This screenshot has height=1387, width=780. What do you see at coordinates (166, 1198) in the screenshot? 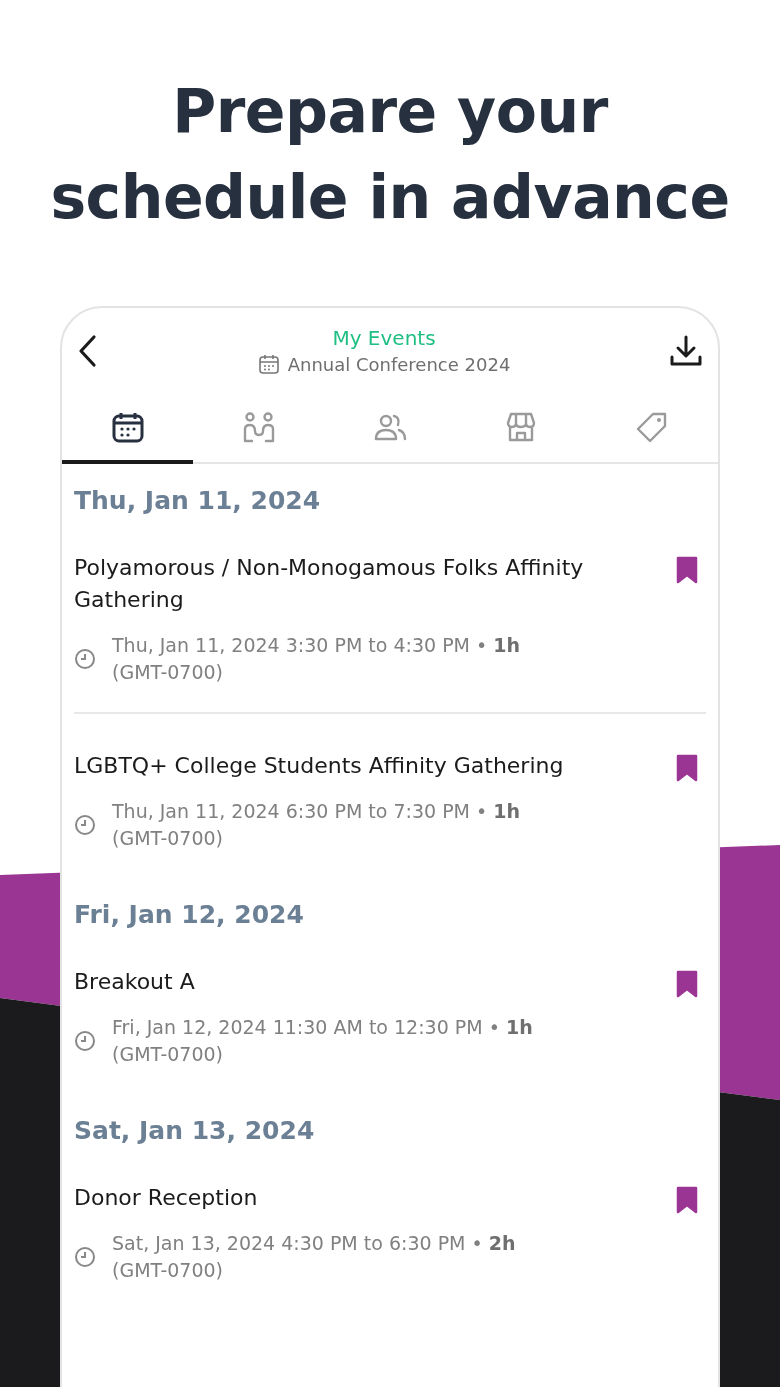
I see `event-title: Donor Reception` at bounding box center [166, 1198].